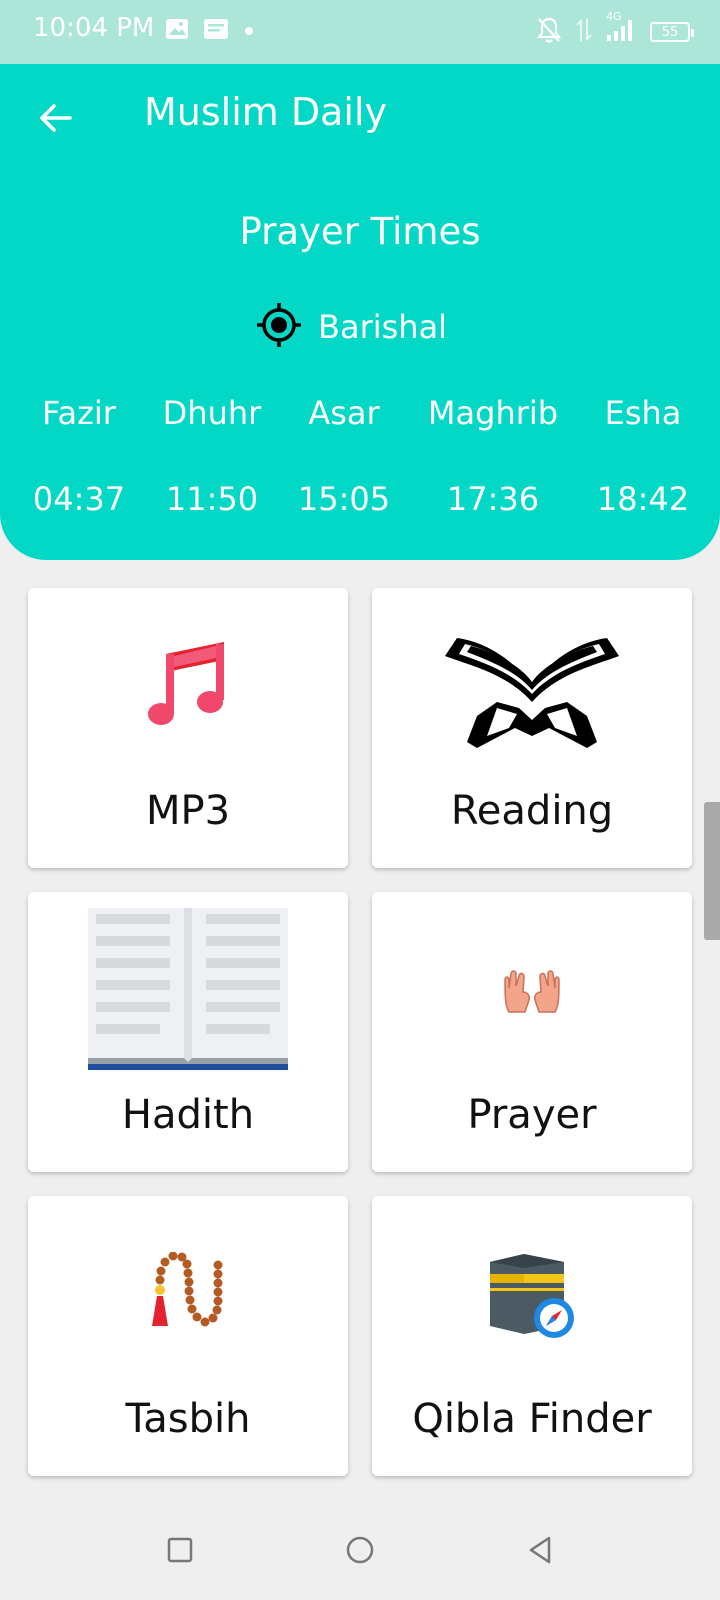 The image size is (720, 1600). I want to click on prayer-time: 18:42, so click(643, 499).